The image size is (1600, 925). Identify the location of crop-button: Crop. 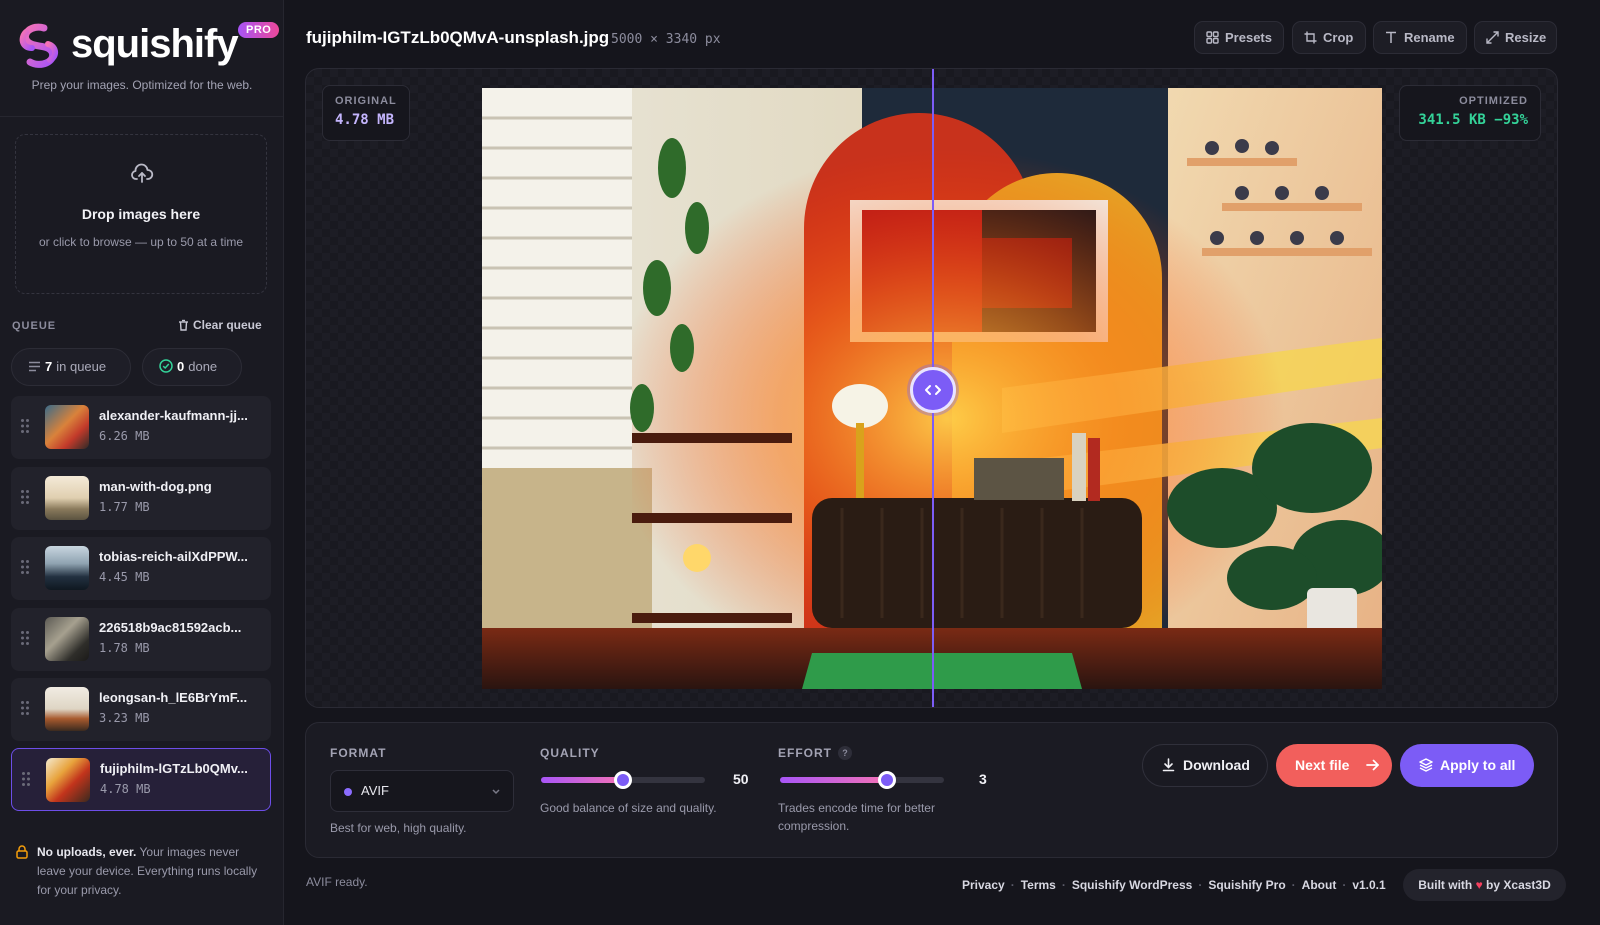
(1329, 37).